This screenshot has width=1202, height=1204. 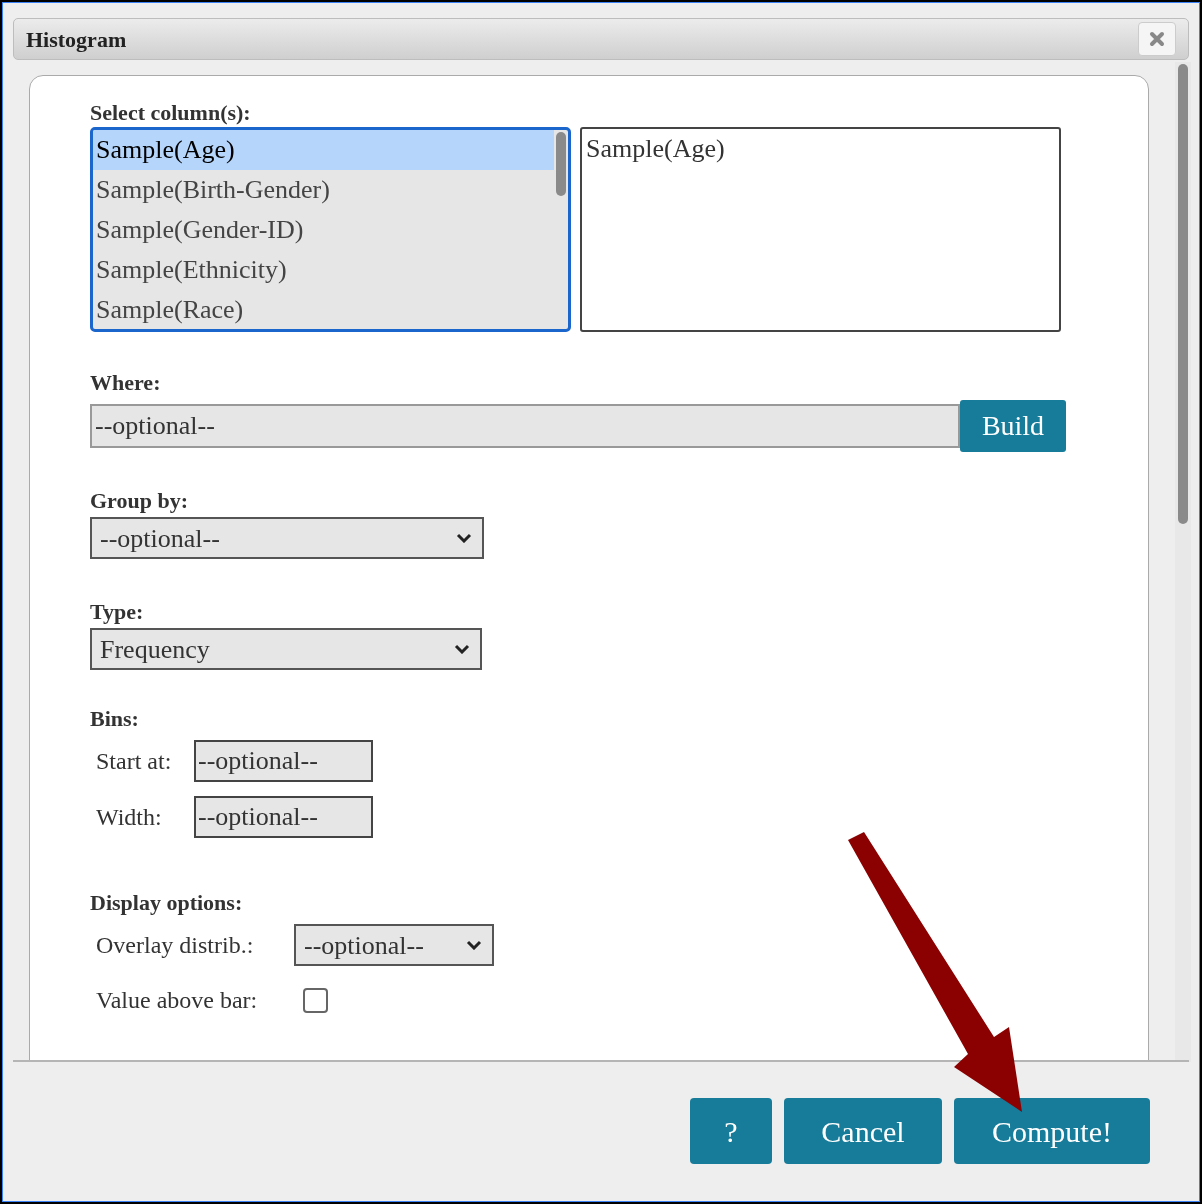 I want to click on dropdown: Frequency, so click(x=286, y=649).